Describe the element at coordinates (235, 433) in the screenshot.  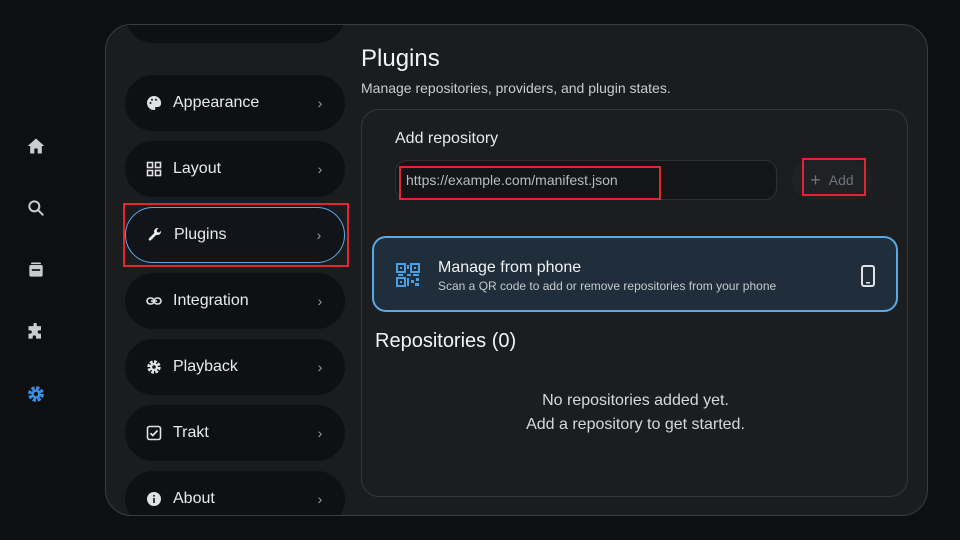
I see `menu-item-trakt: Trakt ›` at that location.